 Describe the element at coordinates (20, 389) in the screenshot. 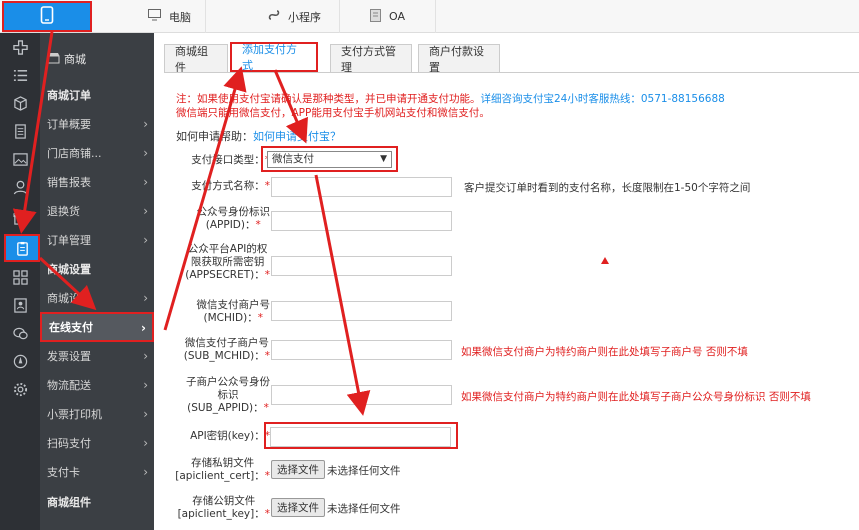

I see `gear-icon` at that location.